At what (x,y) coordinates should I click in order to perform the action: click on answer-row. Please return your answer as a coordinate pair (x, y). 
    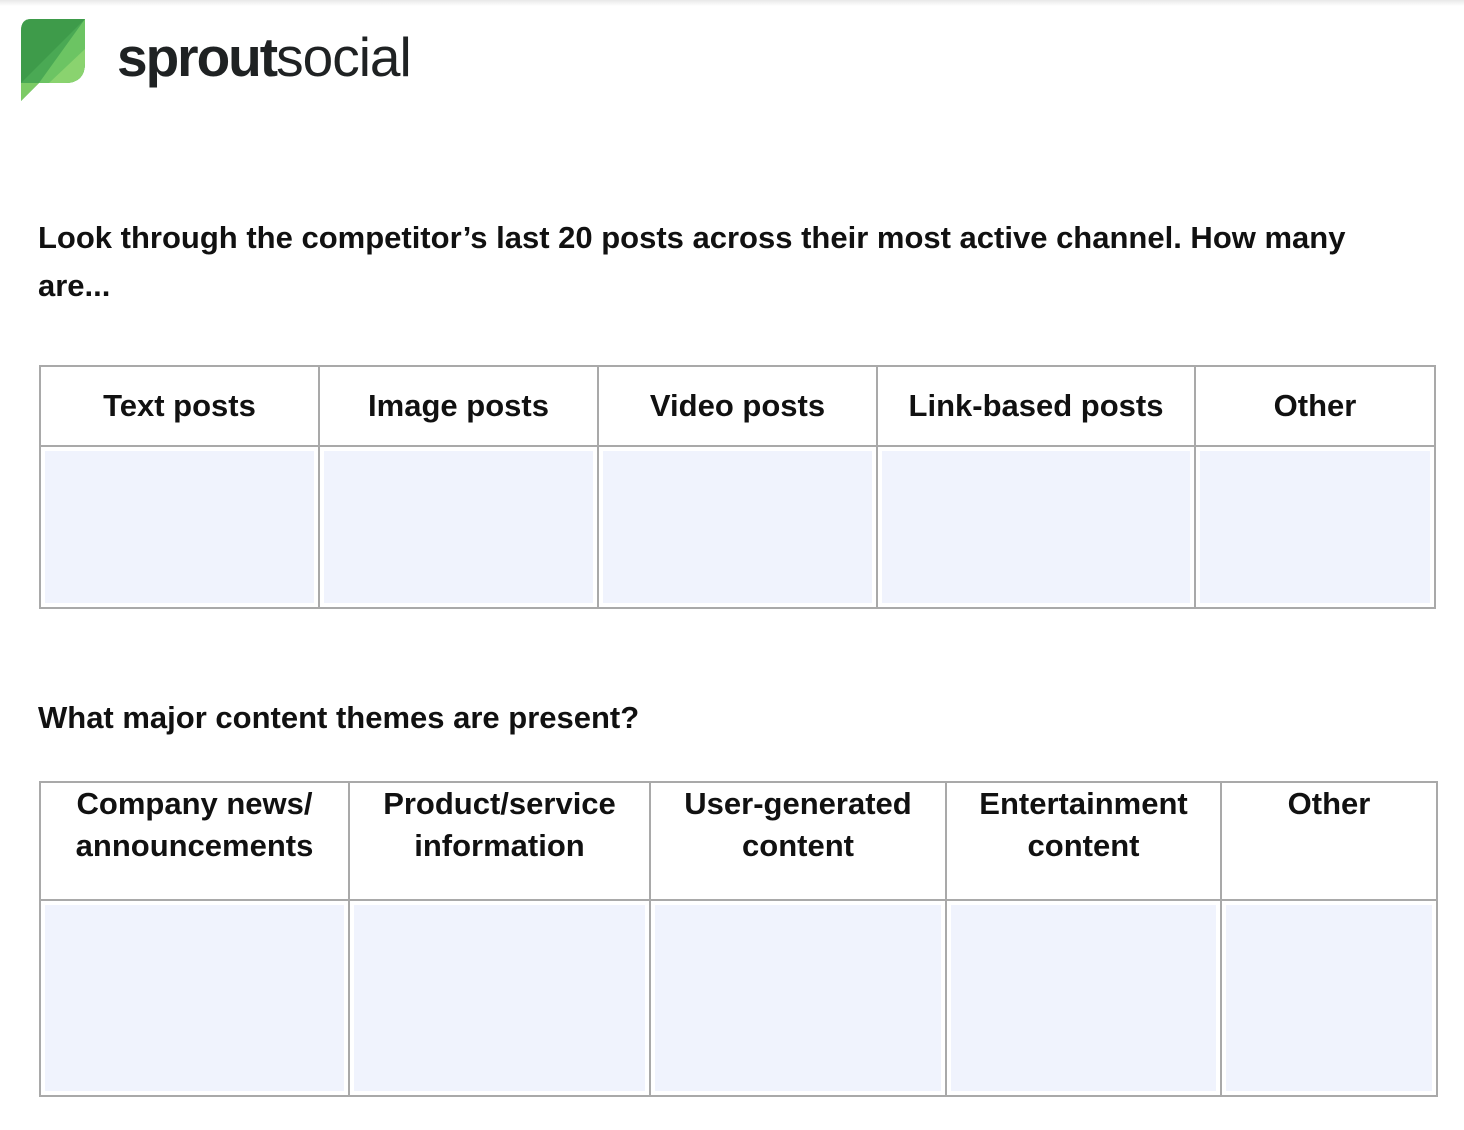
    Looking at the image, I should click on (737, 527).